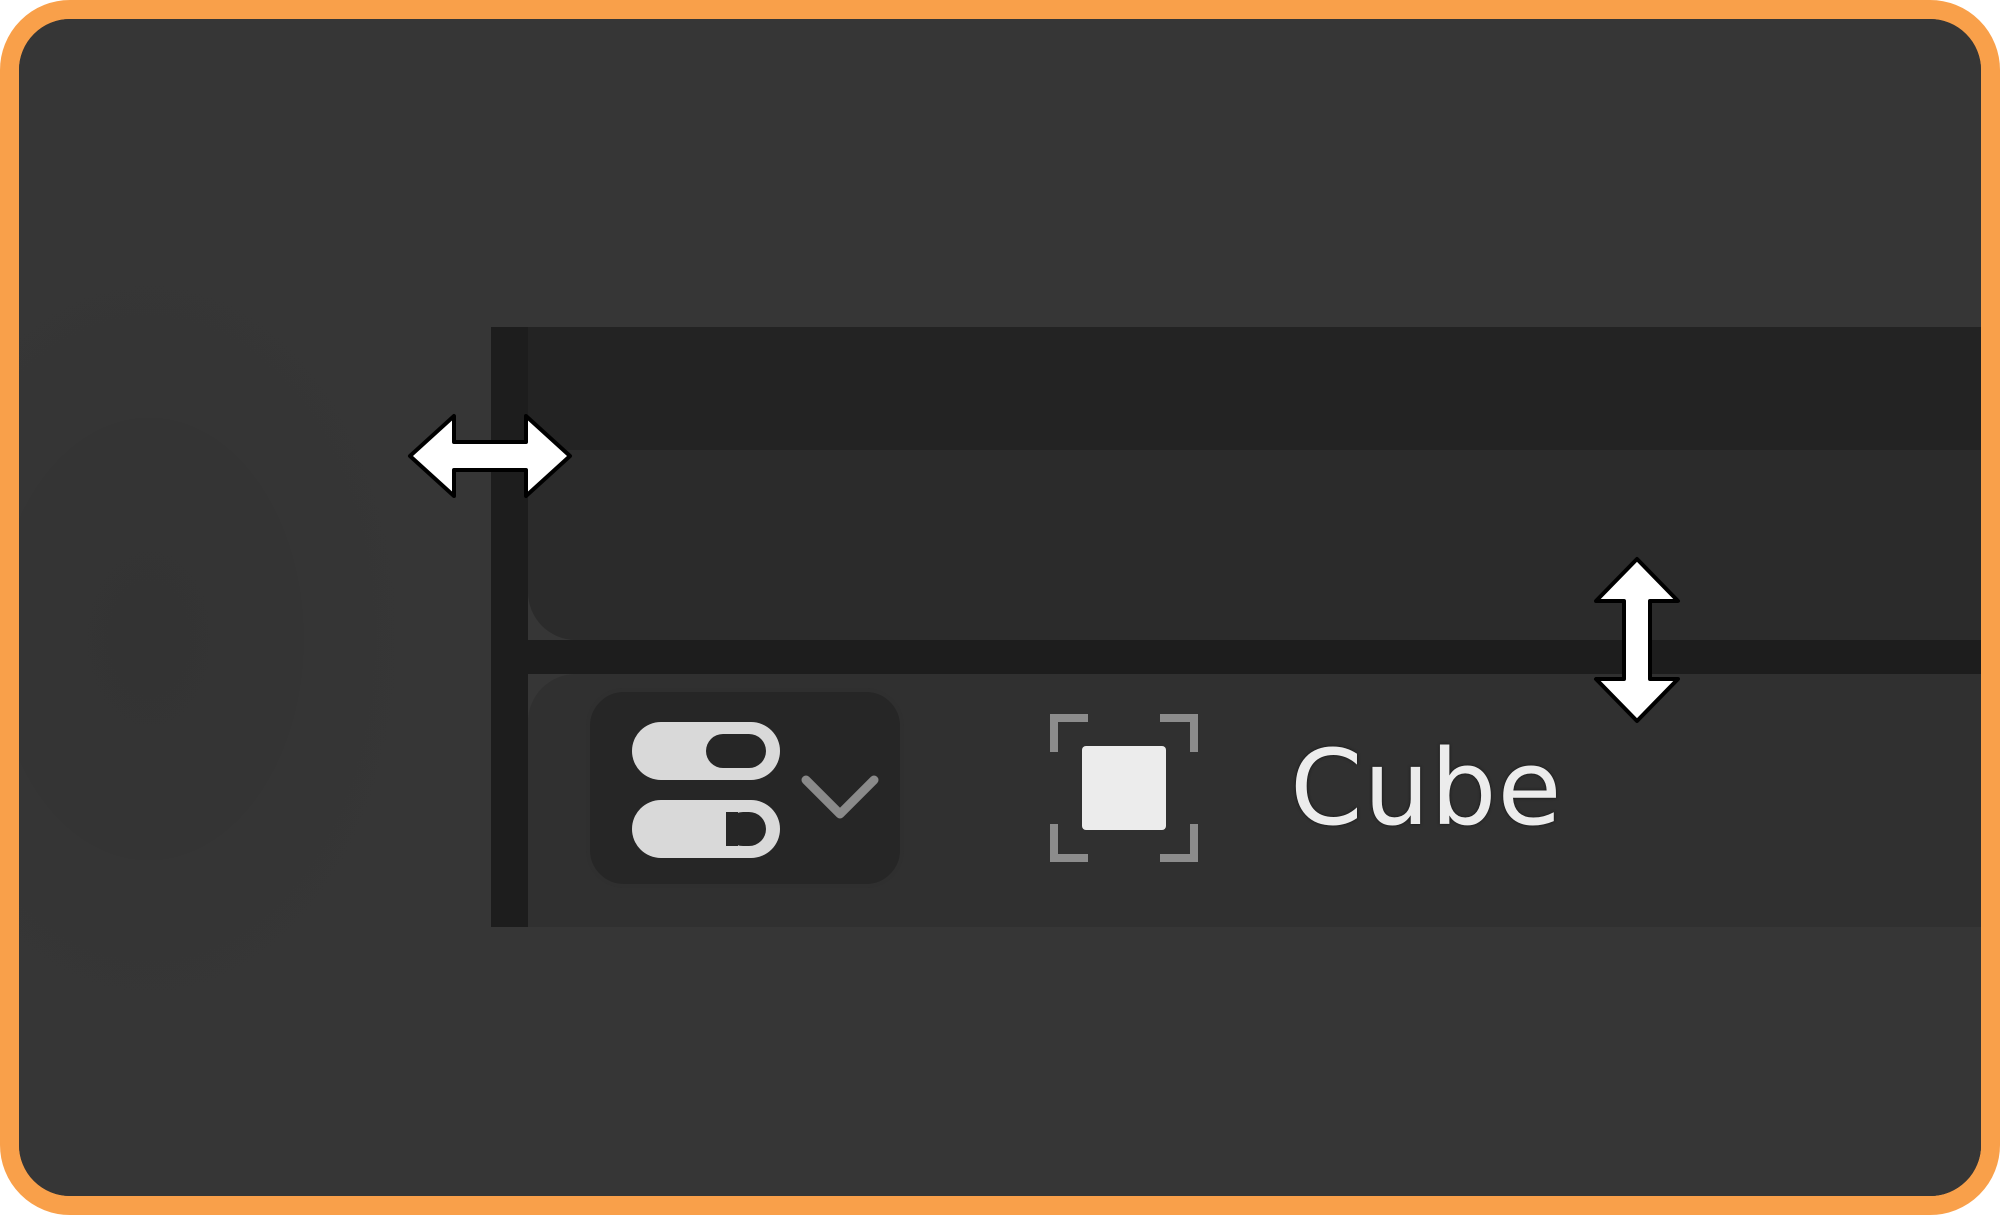 This screenshot has width=2000, height=1215. What do you see at coordinates (1637, 640) in the screenshot?
I see `resize-vertical-cursor` at bounding box center [1637, 640].